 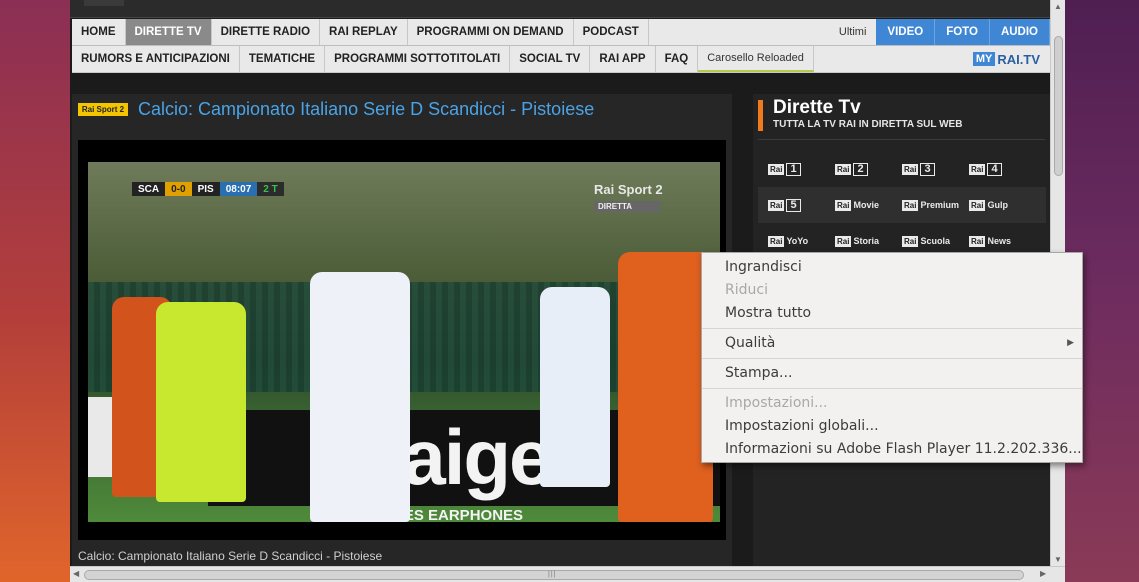 I want to click on channel-label: Storia, so click(x=866, y=241).